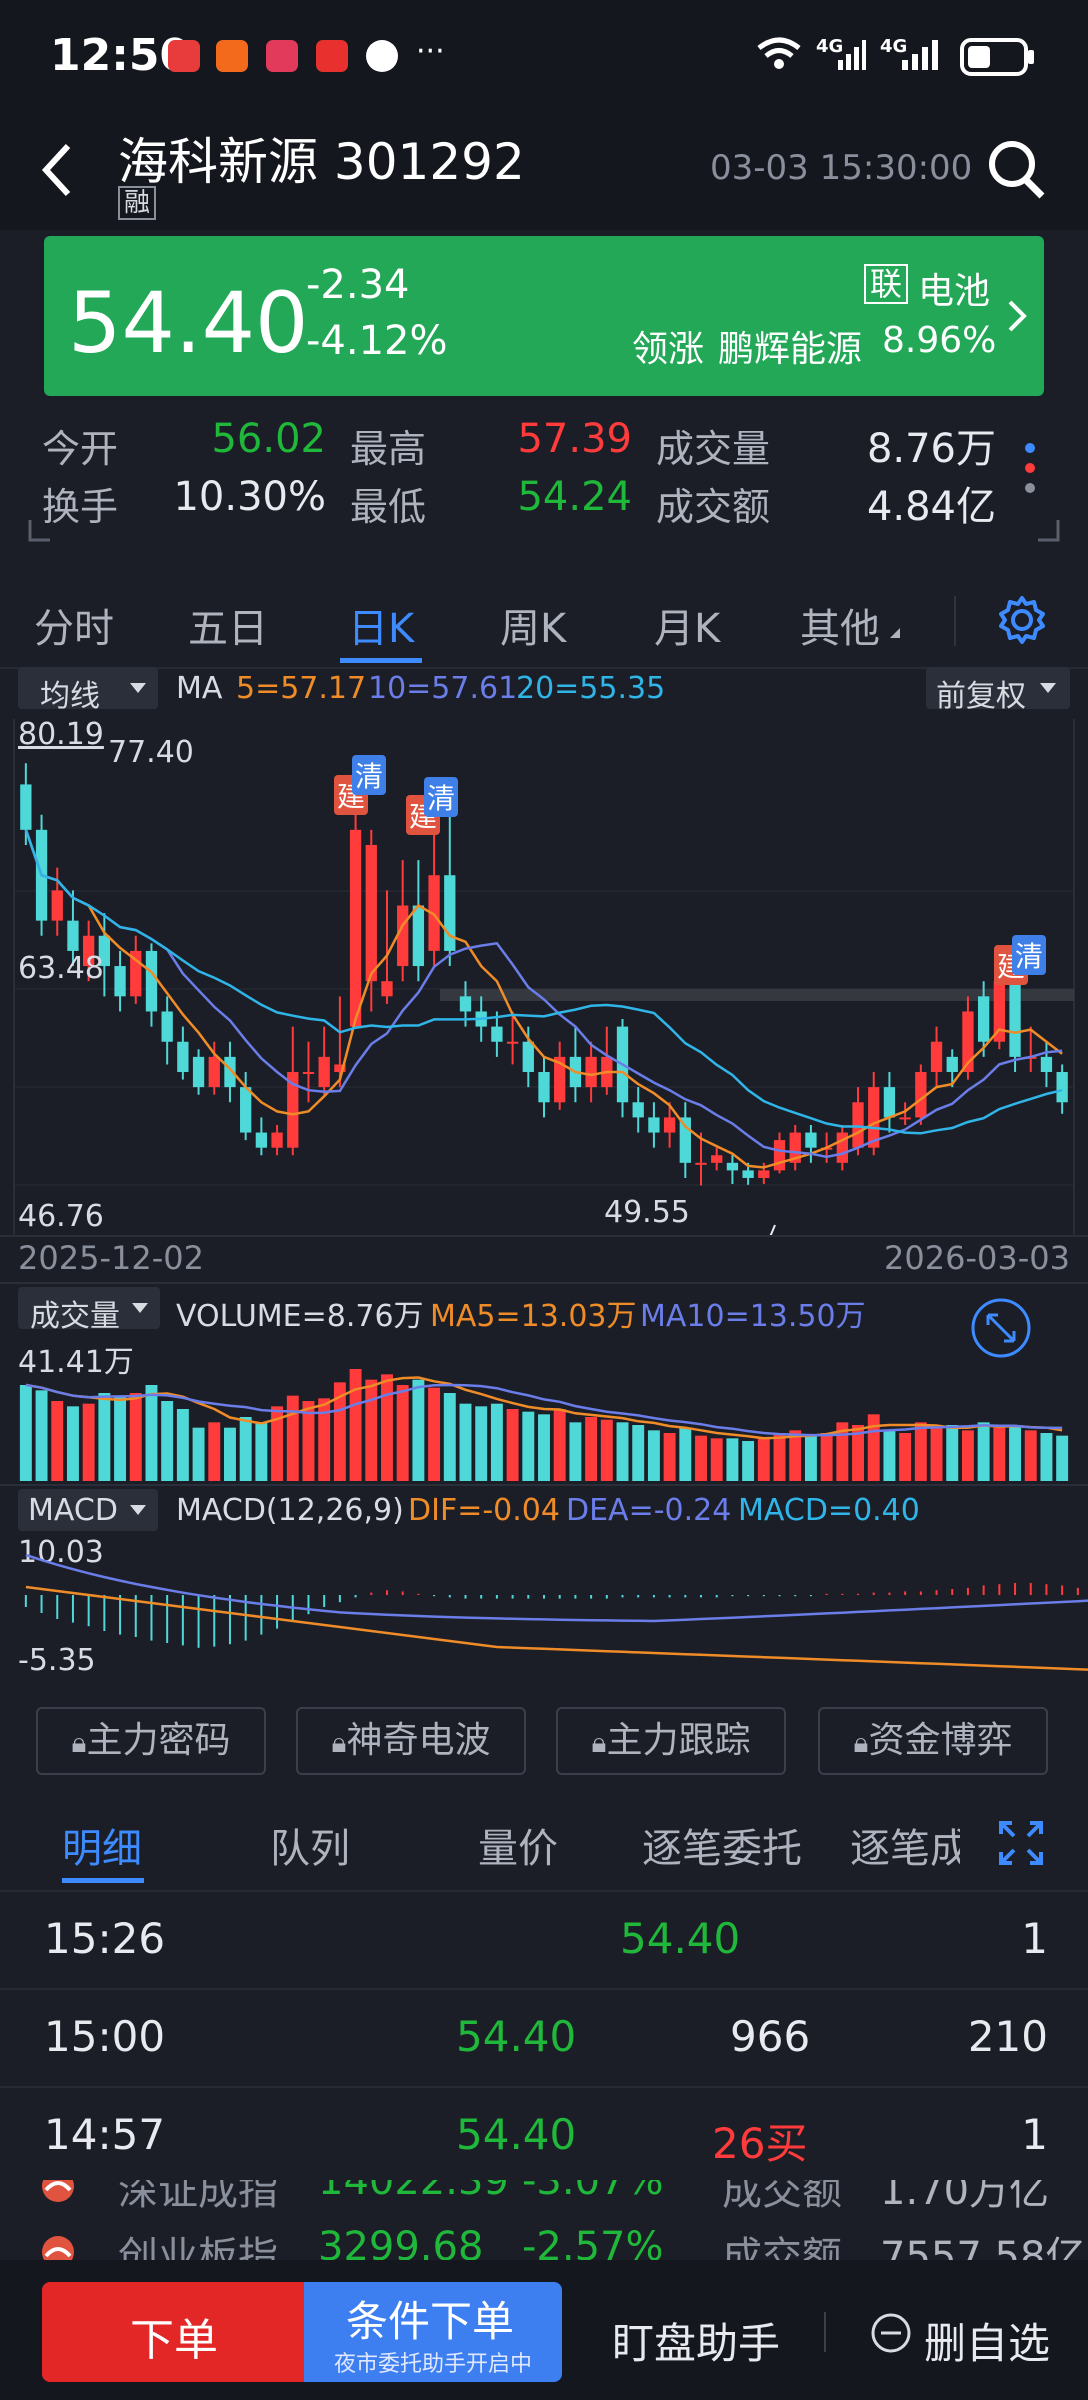 Image resolution: width=1088 pixels, height=2400 pixels. What do you see at coordinates (544, 2039) in the screenshot?
I see `table-row: 15:00 54.40 966 210` at bounding box center [544, 2039].